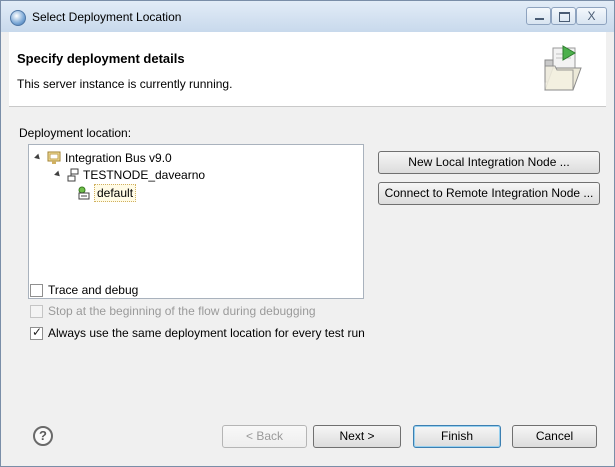 This screenshot has height=467, width=615. I want to click on maximize-button, so click(563, 16).